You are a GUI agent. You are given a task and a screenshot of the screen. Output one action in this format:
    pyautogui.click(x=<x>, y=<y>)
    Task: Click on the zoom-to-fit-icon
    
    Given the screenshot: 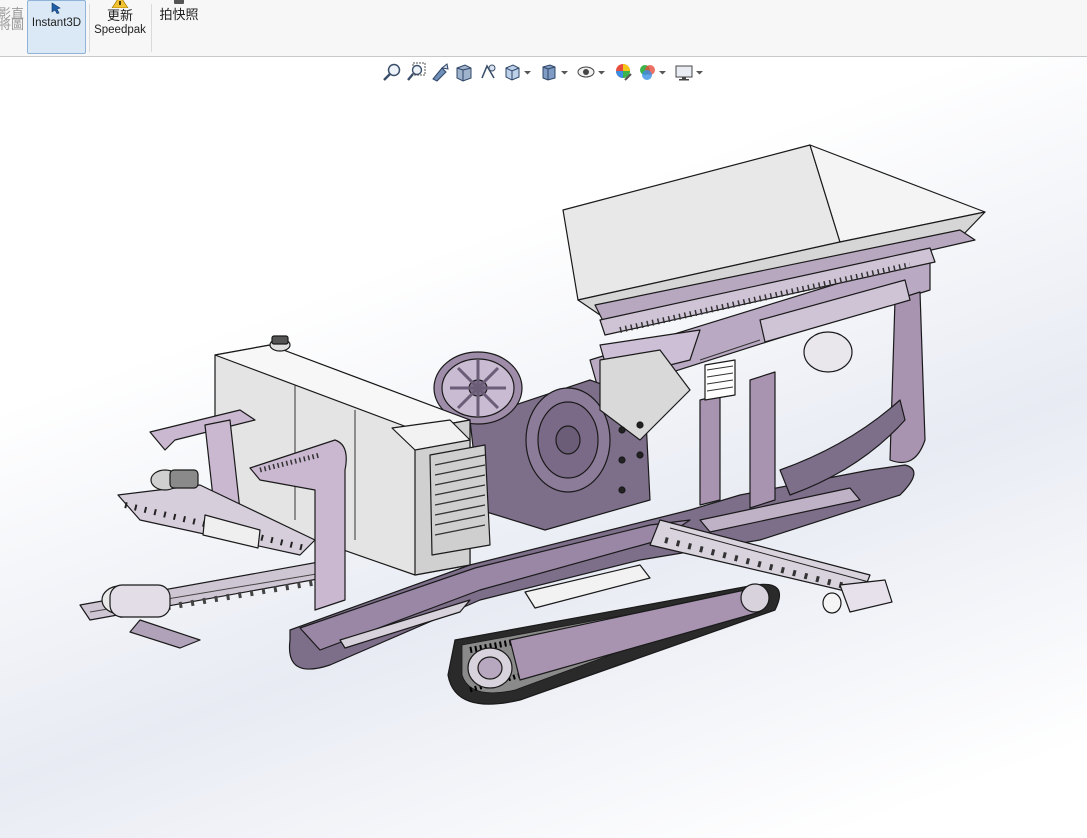 What is the action you would take?
    pyautogui.click(x=392, y=72)
    